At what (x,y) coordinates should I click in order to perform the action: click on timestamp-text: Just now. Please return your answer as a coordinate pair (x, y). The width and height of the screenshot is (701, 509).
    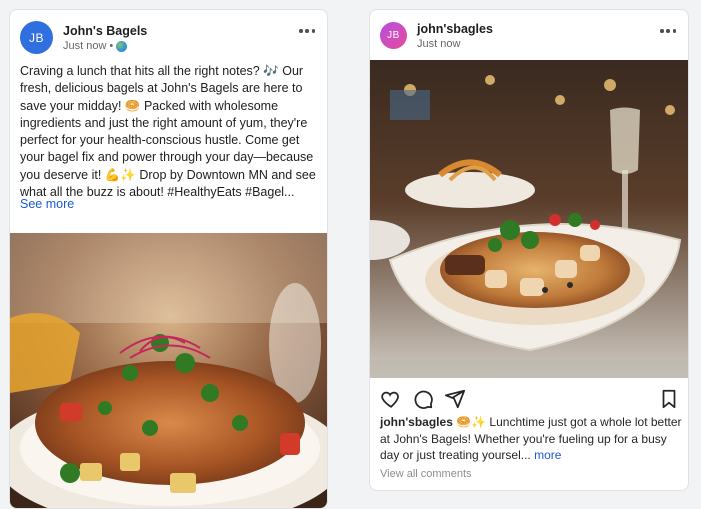
    Looking at the image, I should click on (439, 44).